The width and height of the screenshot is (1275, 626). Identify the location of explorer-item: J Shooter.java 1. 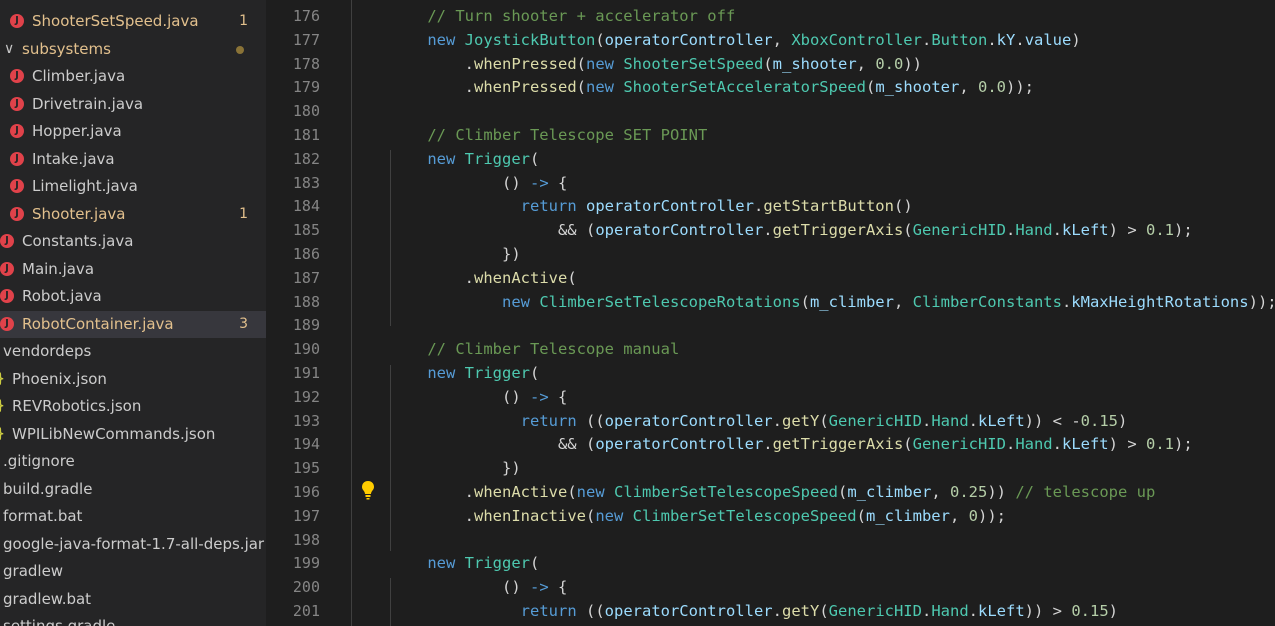
(133, 214).